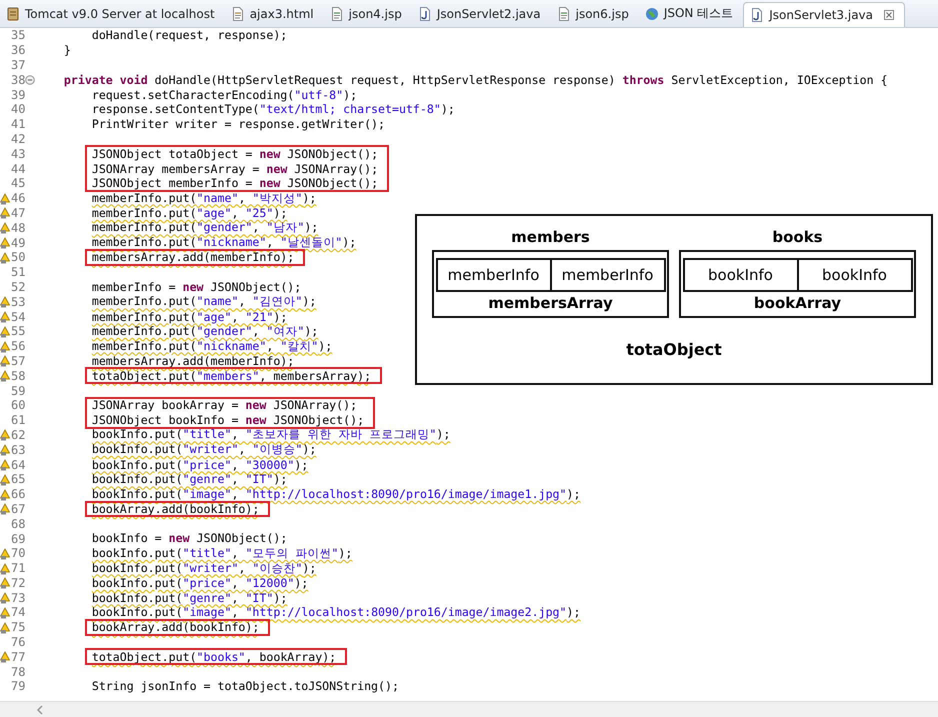  Describe the element at coordinates (199, 583) in the screenshot. I see `code-line: bookInfo.put("price", "12000");` at that location.